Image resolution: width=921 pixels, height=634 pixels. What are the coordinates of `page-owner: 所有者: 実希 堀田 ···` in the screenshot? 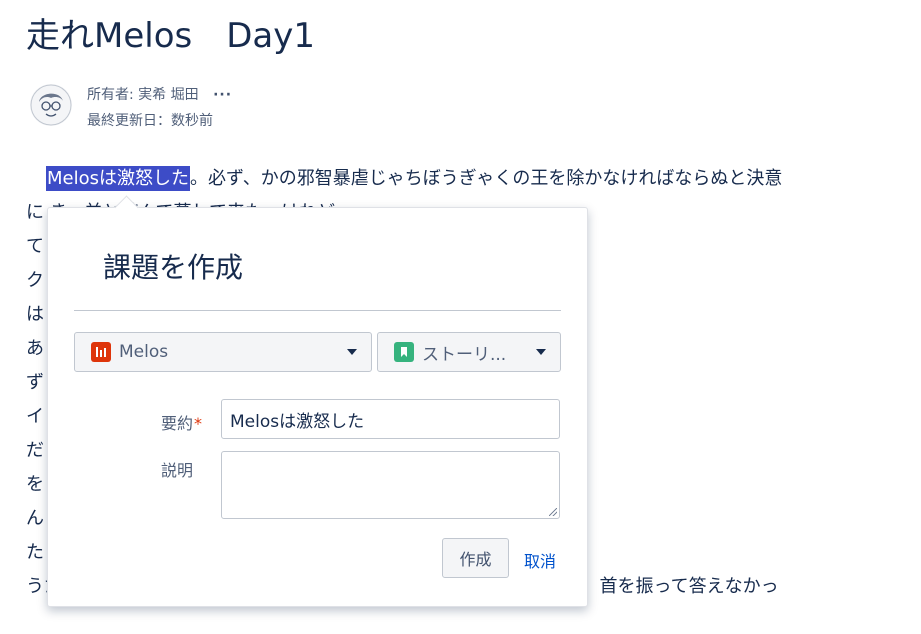 It's located at (159, 94).